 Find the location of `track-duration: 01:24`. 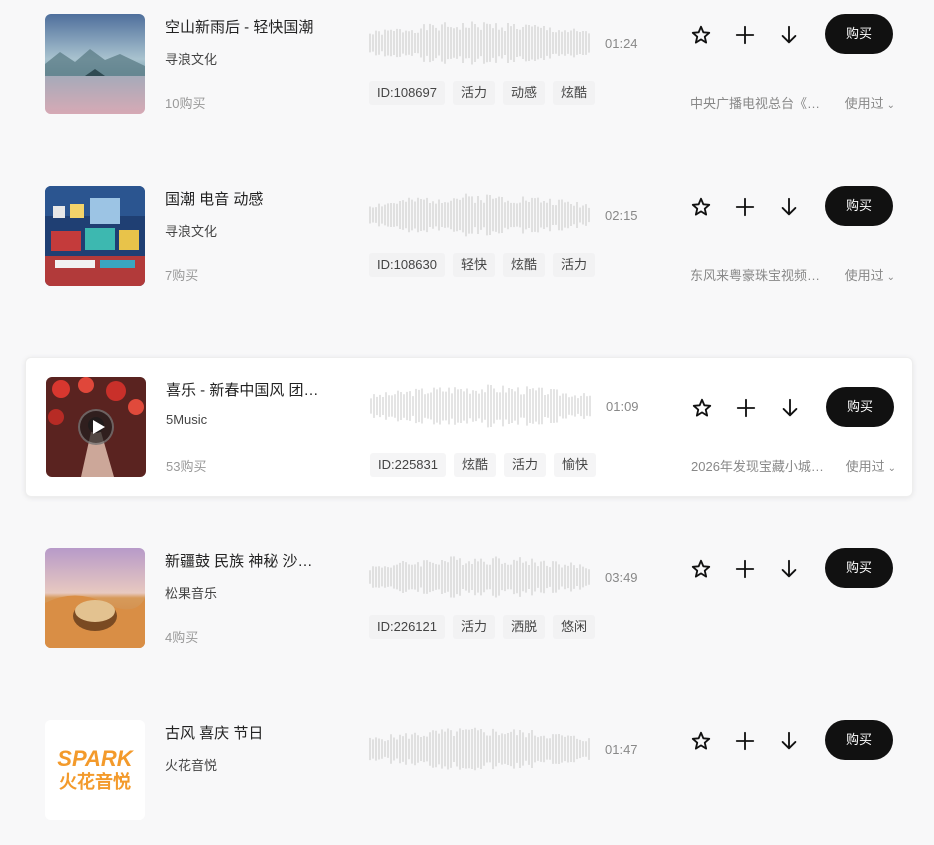

track-duration: 01:24 is located at coordinates (621, 43).